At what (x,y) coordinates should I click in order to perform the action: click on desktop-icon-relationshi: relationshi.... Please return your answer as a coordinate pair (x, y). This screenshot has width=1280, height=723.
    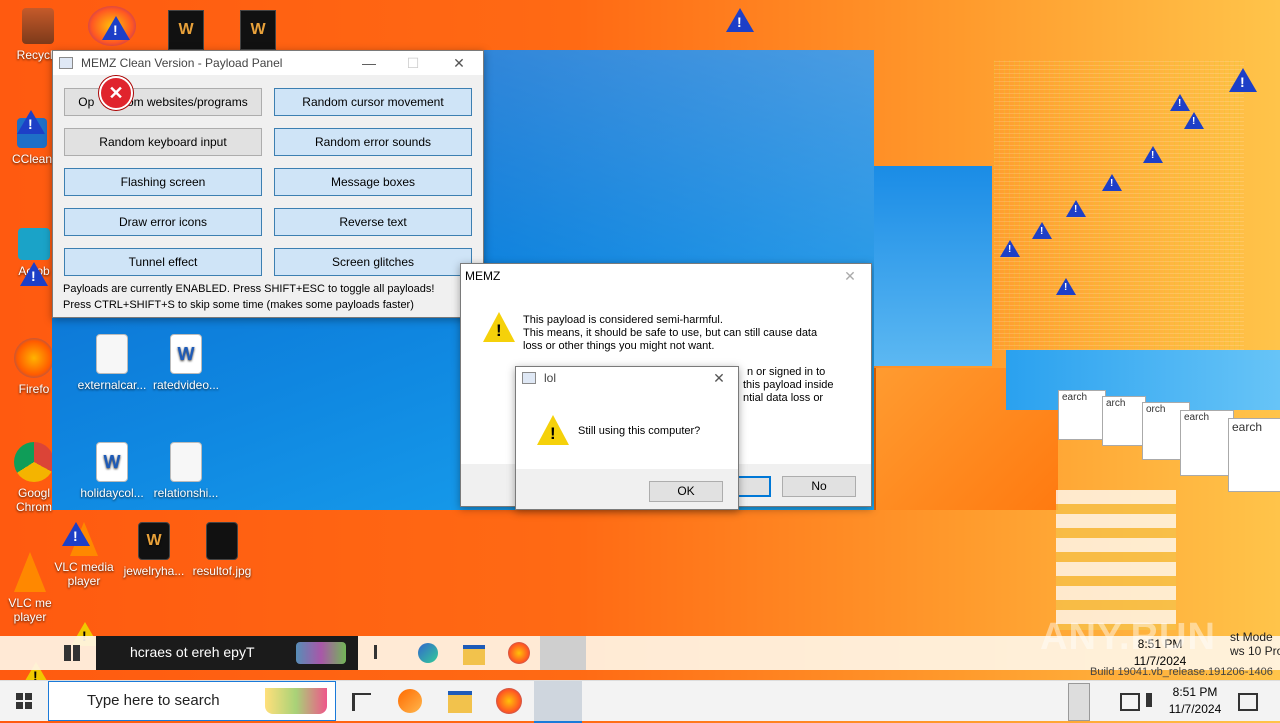
    Looking at the image, I should click on (186, 471).